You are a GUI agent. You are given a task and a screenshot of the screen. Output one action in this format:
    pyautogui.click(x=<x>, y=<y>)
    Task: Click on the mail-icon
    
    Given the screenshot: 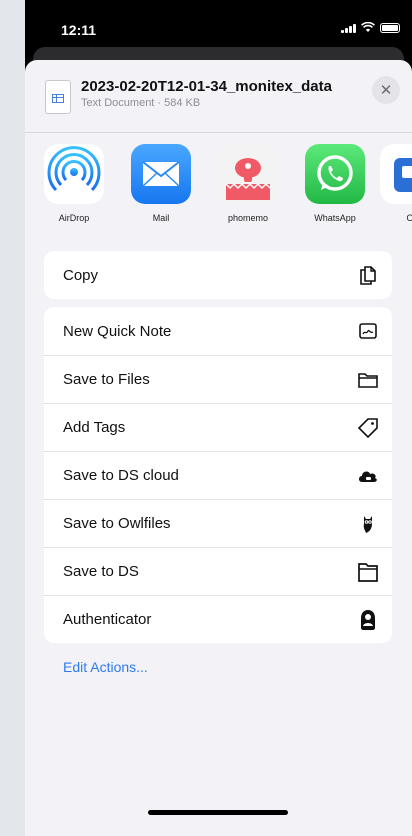 What is the action you would take?
    pyautogui.click(x=161, y=174)
    